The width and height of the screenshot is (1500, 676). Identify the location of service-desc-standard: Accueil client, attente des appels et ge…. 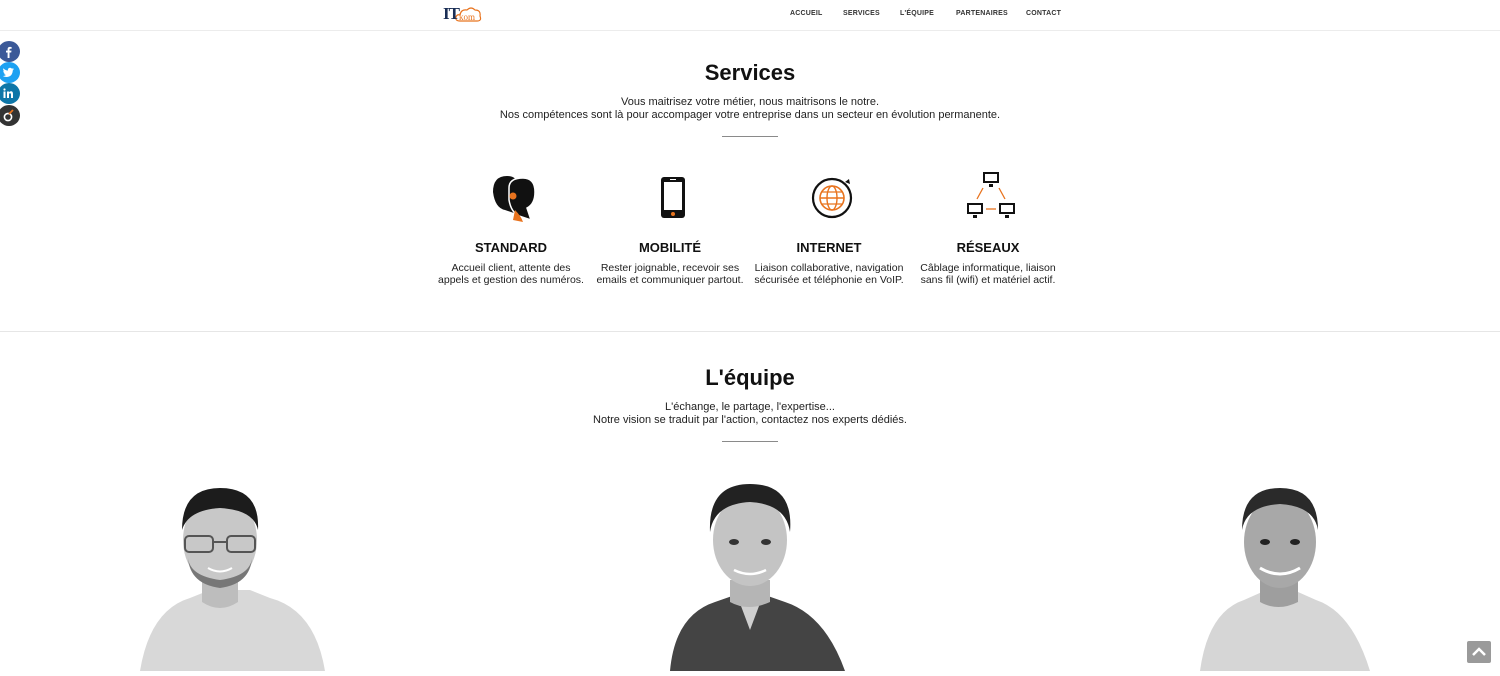
(511, 274).